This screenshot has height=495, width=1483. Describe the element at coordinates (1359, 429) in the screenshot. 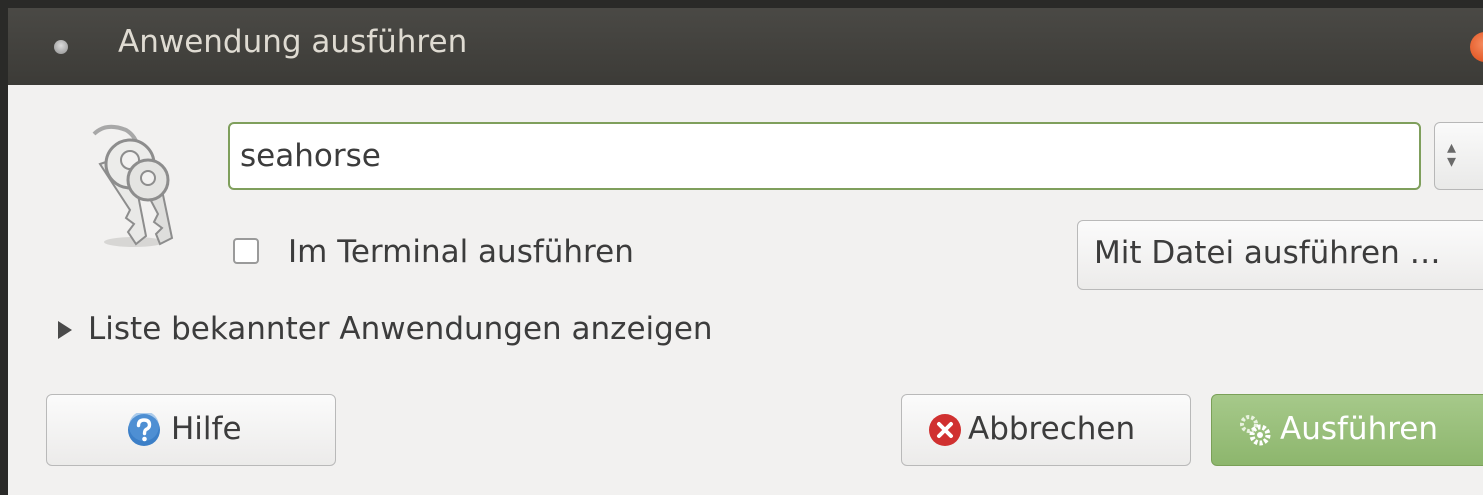

I see `run-button-label: Ausführen` at that location.